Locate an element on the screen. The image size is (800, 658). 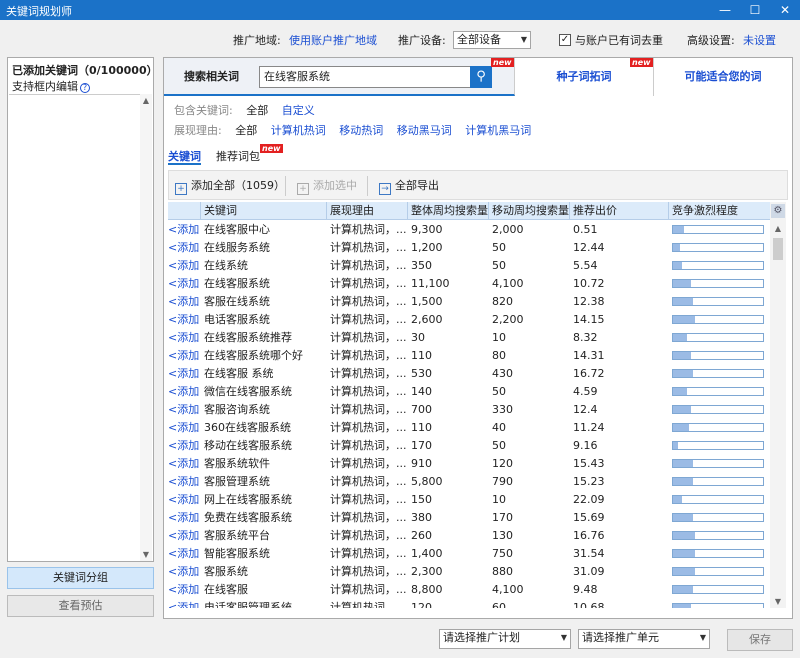
competition-bar is located at coordinates (718, 265).